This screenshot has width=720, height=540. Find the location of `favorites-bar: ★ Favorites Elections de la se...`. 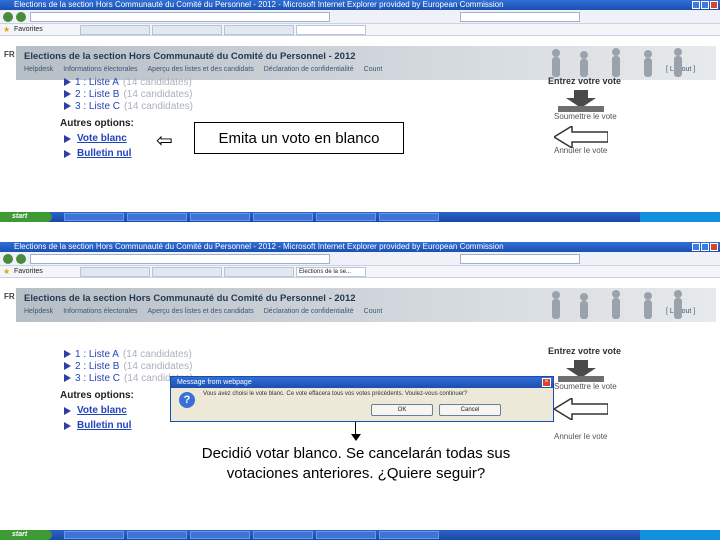

favorites-bar: ★ Favorites Elections de la se... is located at coordinates (360, 272).